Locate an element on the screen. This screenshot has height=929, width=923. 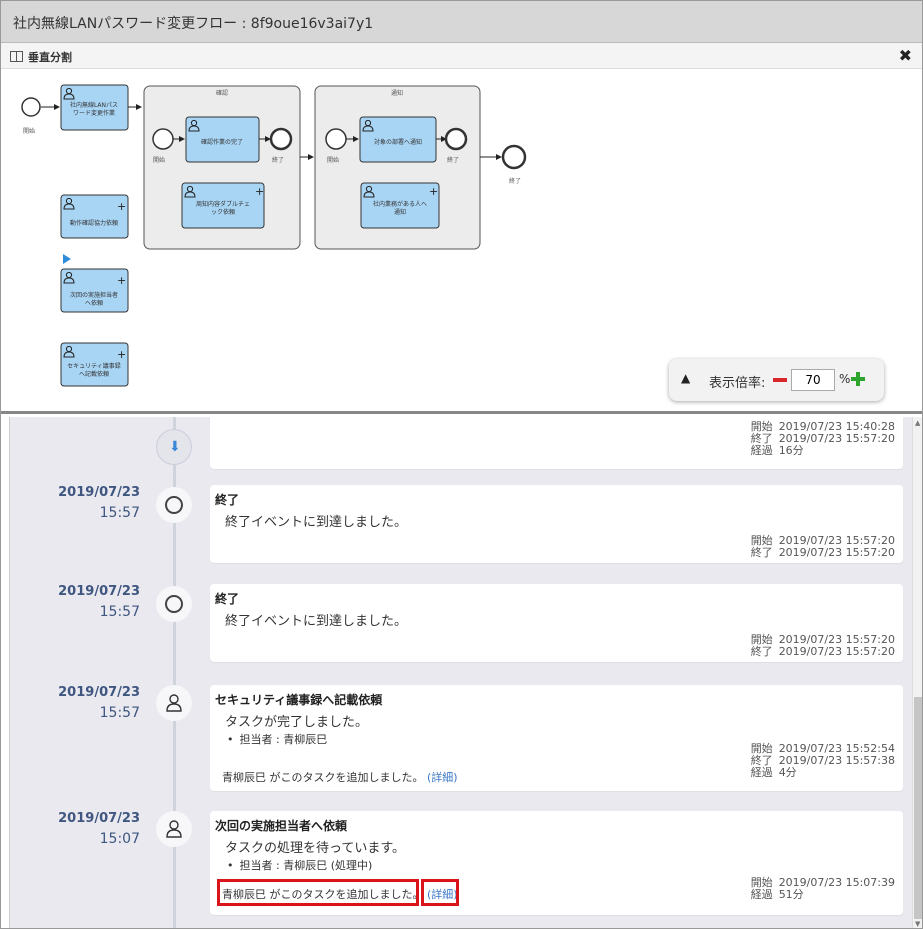
task-notify-department-label: 対象の部署へ通知 is located at coordinates (398, 142).